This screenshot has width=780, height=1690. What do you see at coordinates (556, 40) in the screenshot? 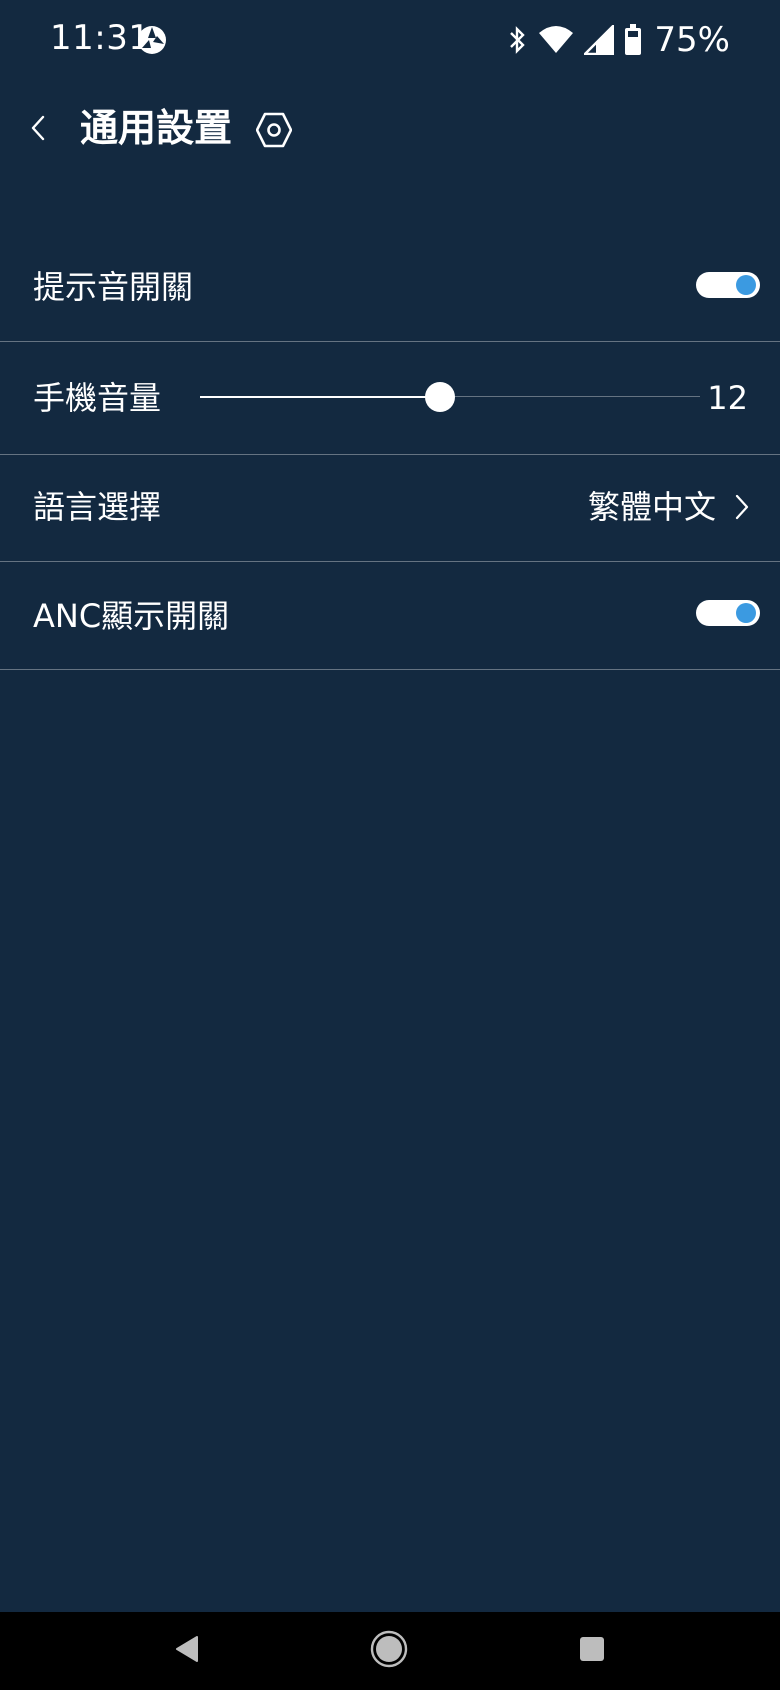
I see `wifi-icon` at bounding box center [556, 40].